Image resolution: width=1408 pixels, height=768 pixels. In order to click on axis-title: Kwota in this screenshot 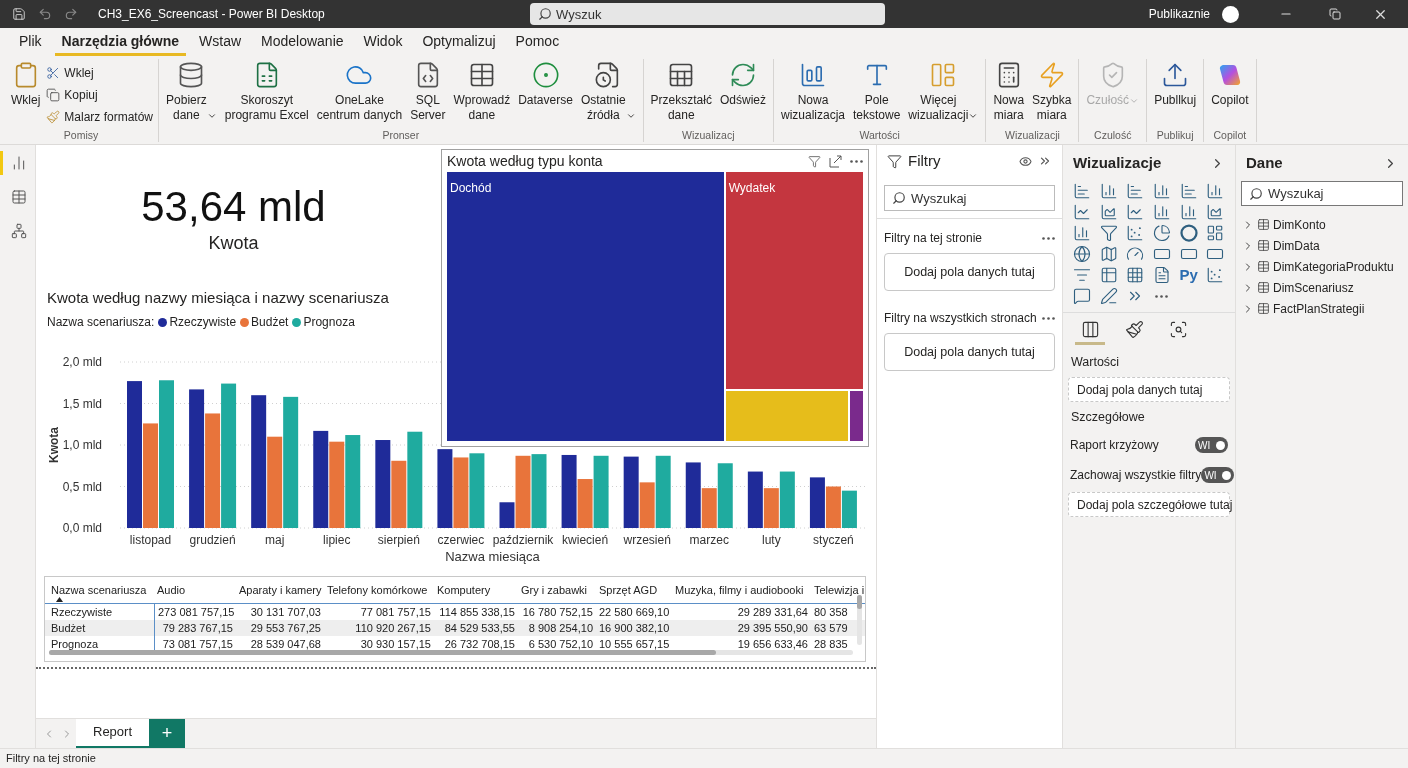, I will do `click(54, 445)`.